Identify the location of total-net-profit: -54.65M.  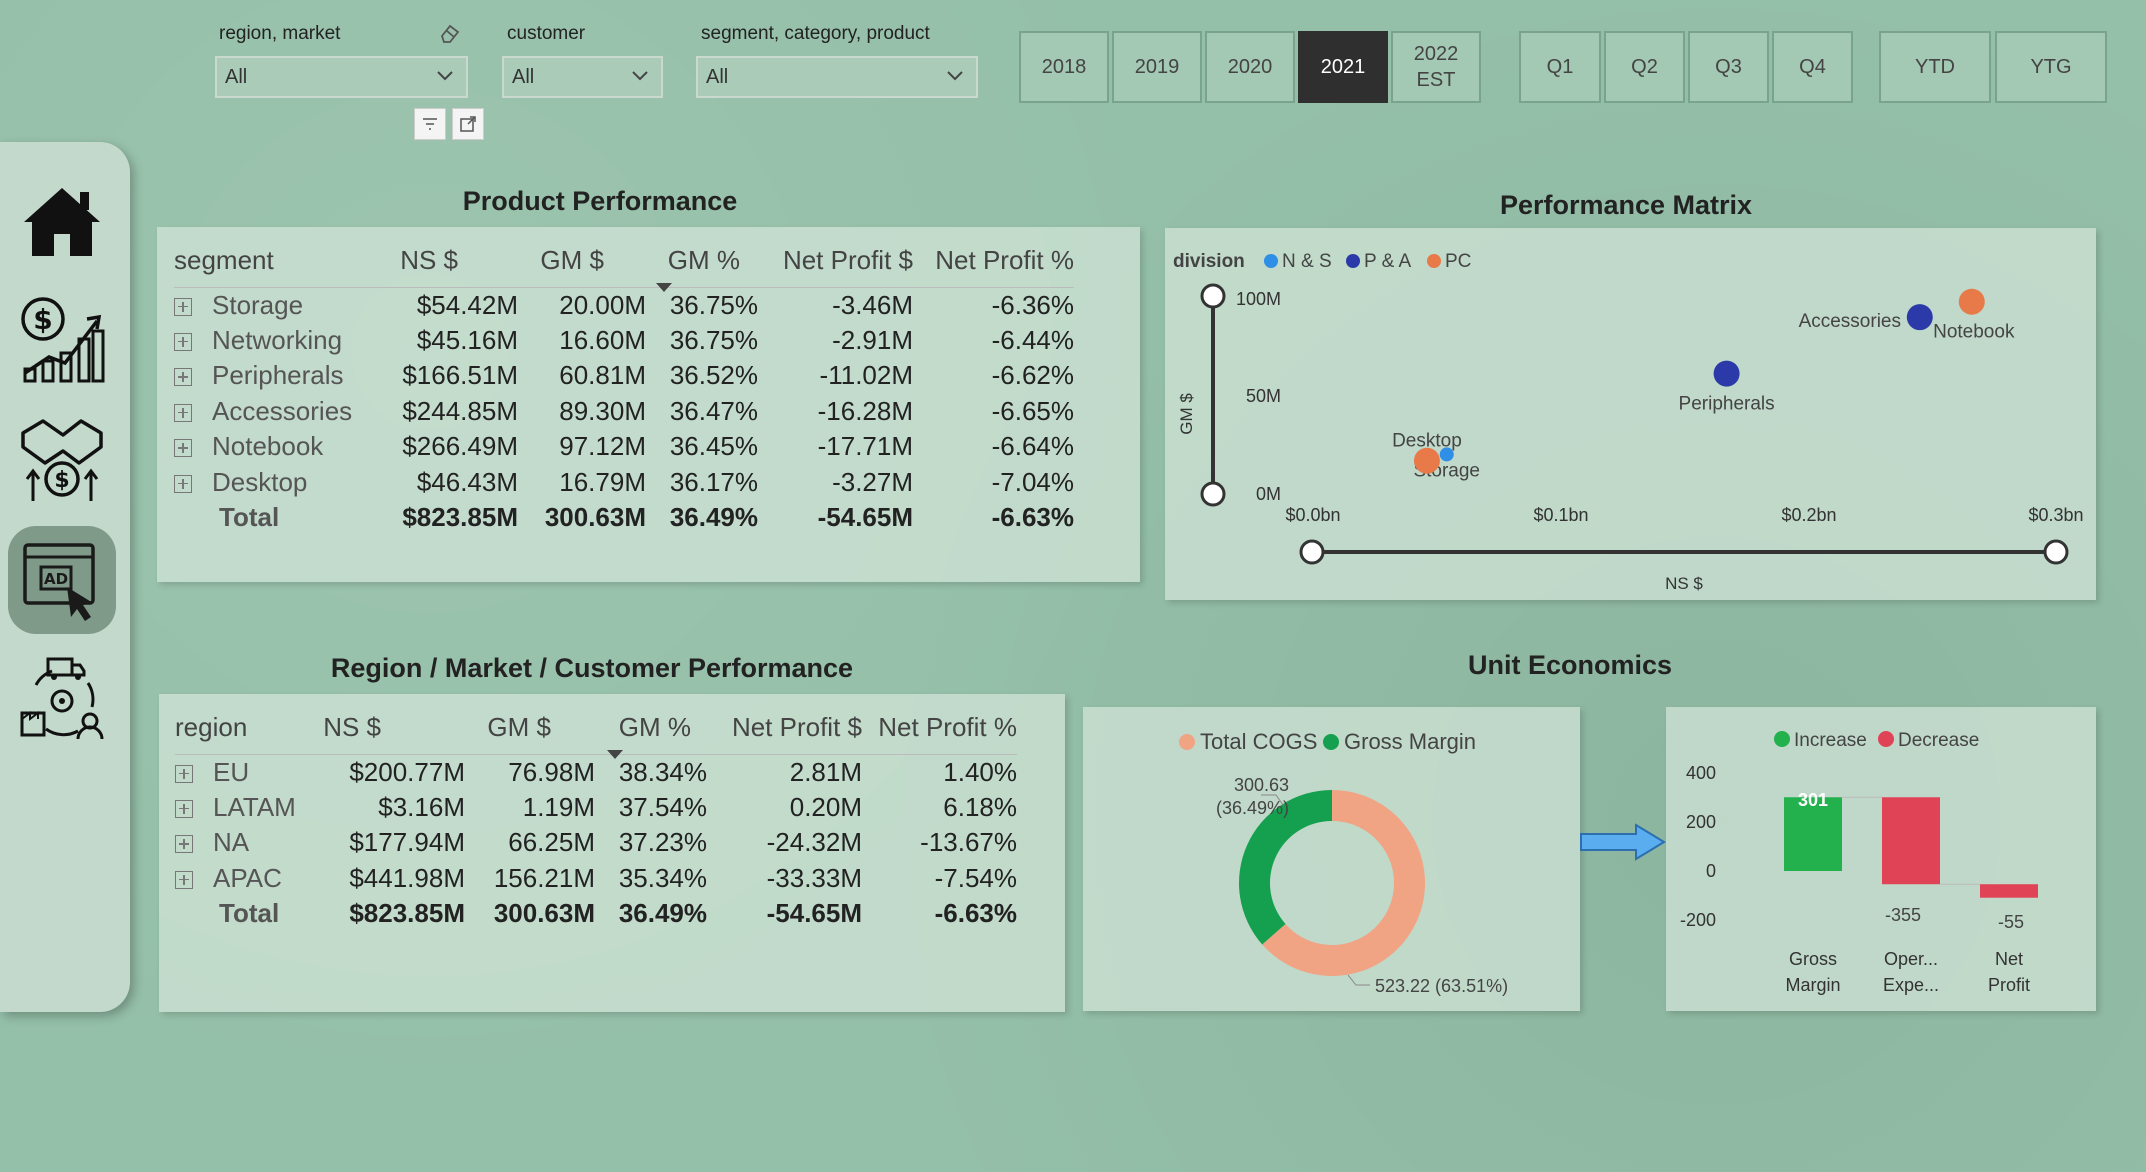
(865, 517).